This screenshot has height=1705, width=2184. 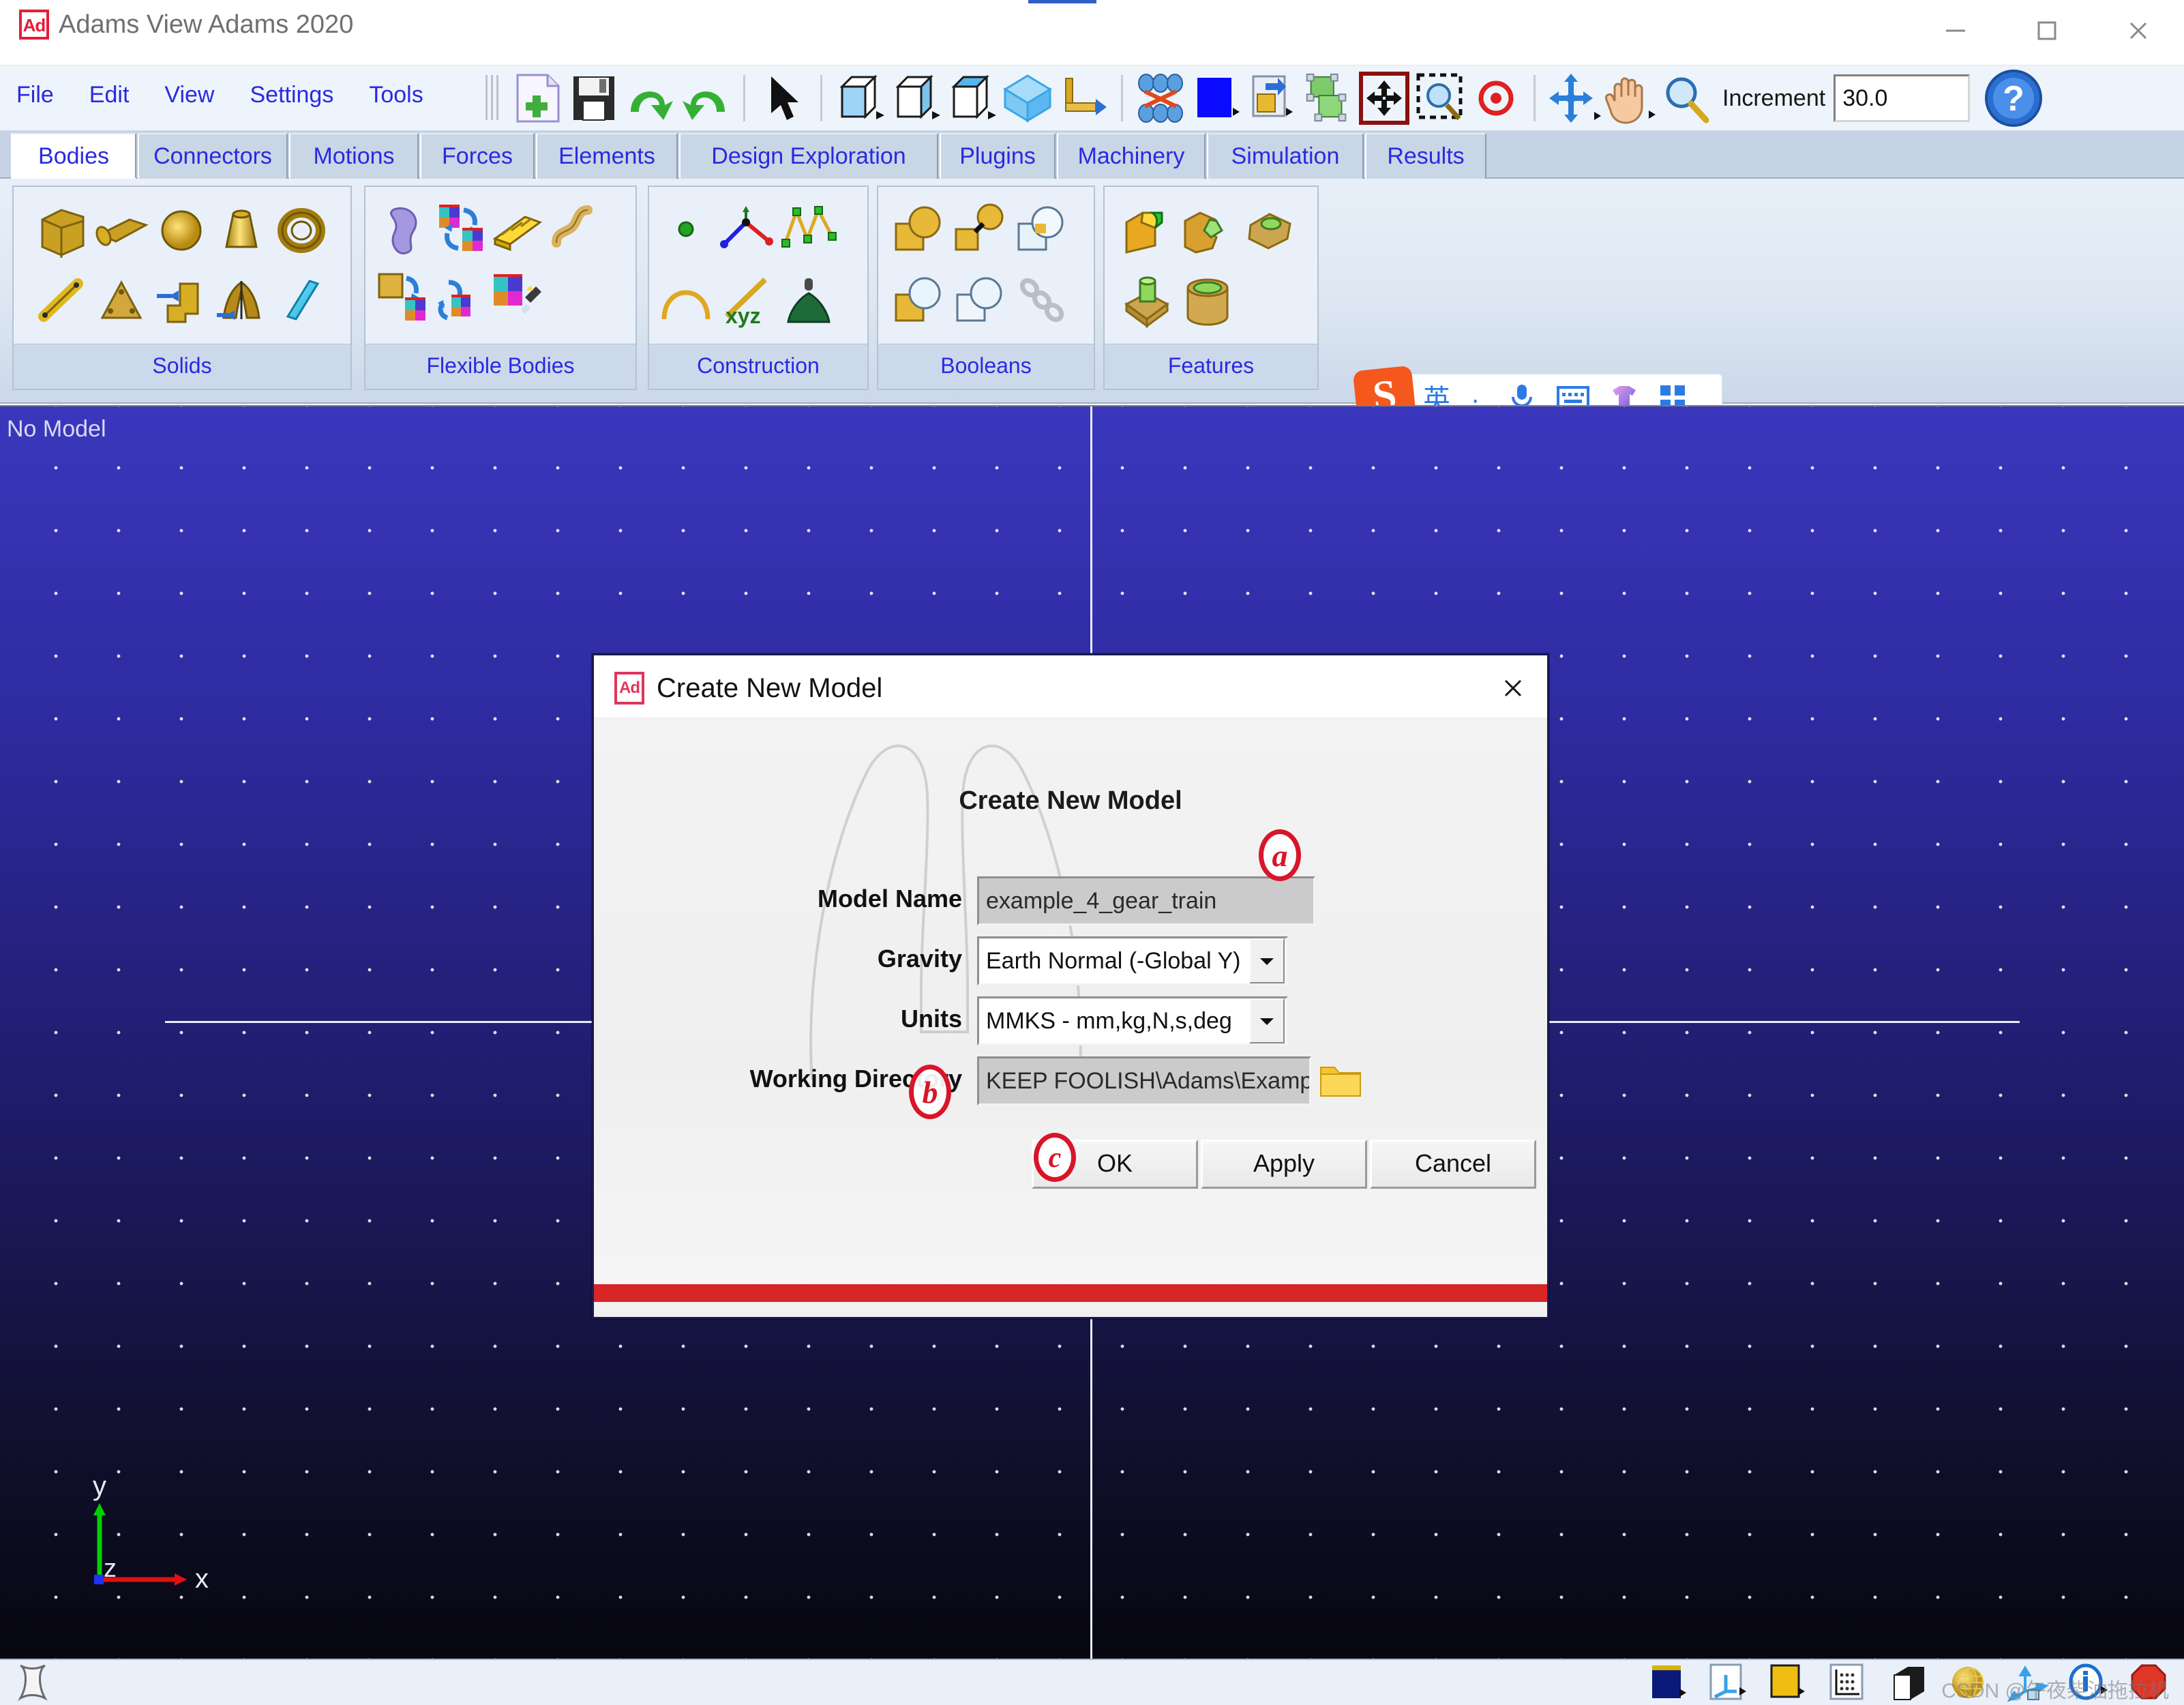 I want to click on window-title: Adams View Adams 2020, so click(x=206, y=24).